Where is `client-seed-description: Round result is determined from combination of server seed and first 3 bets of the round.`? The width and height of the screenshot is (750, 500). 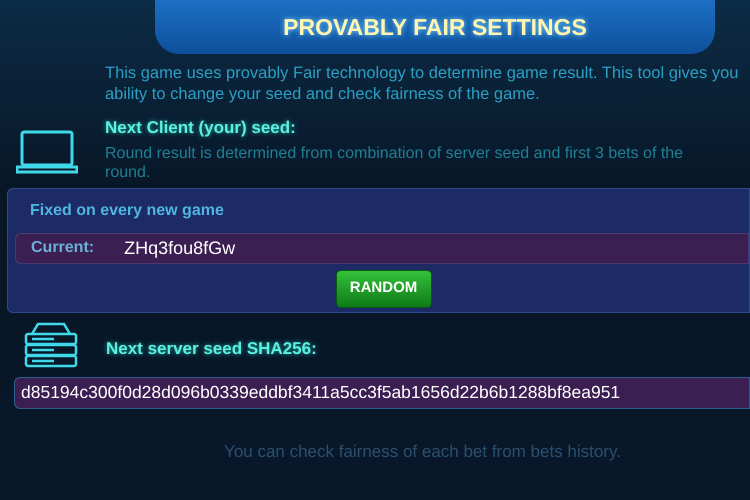 client-seed-description: Round result is determined from combination of server seed and first 3 bets of the round. is located at coordinates (394, 163).